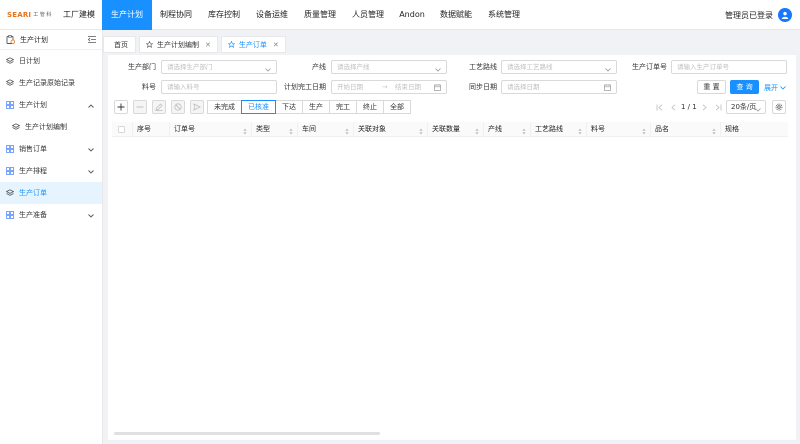  What do you see at coordinates (51, 127) in the screenshot?
I see `sidebar-item-plan-compile: 生产计划编制` at bounding box center [51, 127].